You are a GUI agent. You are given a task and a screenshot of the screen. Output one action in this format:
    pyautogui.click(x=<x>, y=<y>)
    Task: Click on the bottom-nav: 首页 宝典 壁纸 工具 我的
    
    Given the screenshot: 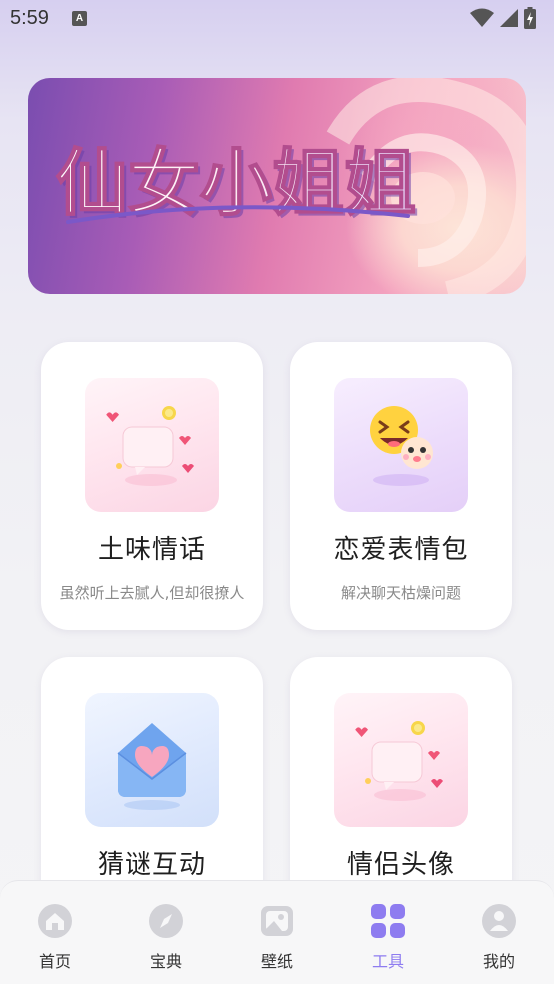 What is the action you would take?
    pyautogui.click(x=277, y=932)
    